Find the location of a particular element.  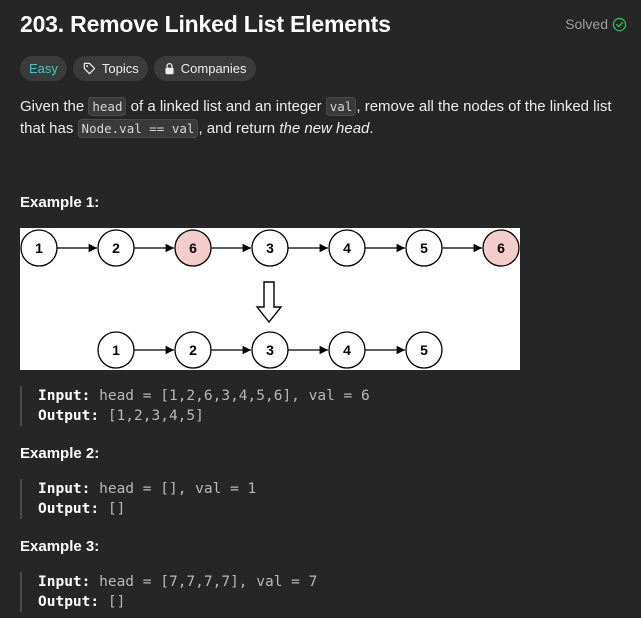

code-head: head is located at coordinates (107, 106).